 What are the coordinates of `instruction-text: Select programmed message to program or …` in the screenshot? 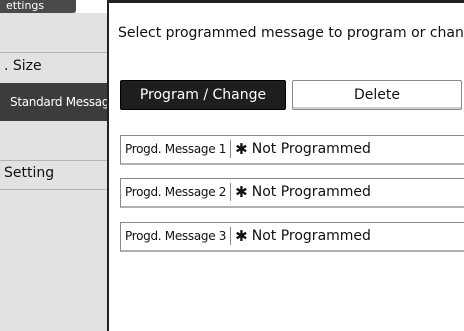 It's located at (291, 33).